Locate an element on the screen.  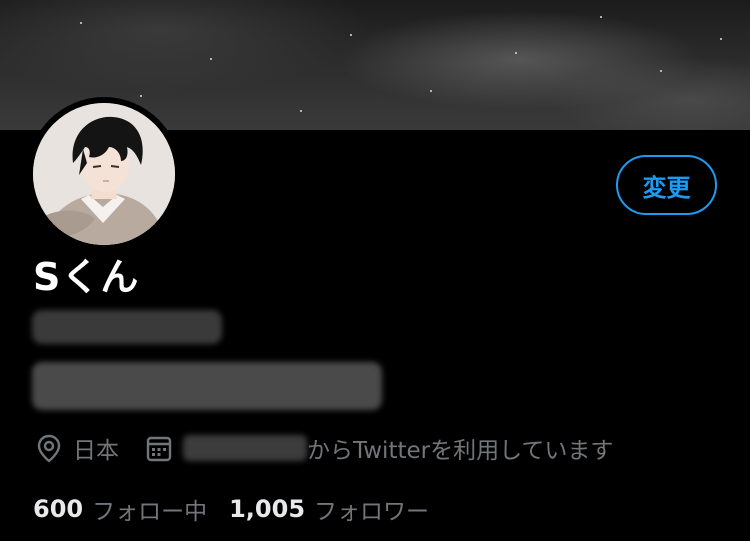
redacted-handle is located at coordinates (127, 327).